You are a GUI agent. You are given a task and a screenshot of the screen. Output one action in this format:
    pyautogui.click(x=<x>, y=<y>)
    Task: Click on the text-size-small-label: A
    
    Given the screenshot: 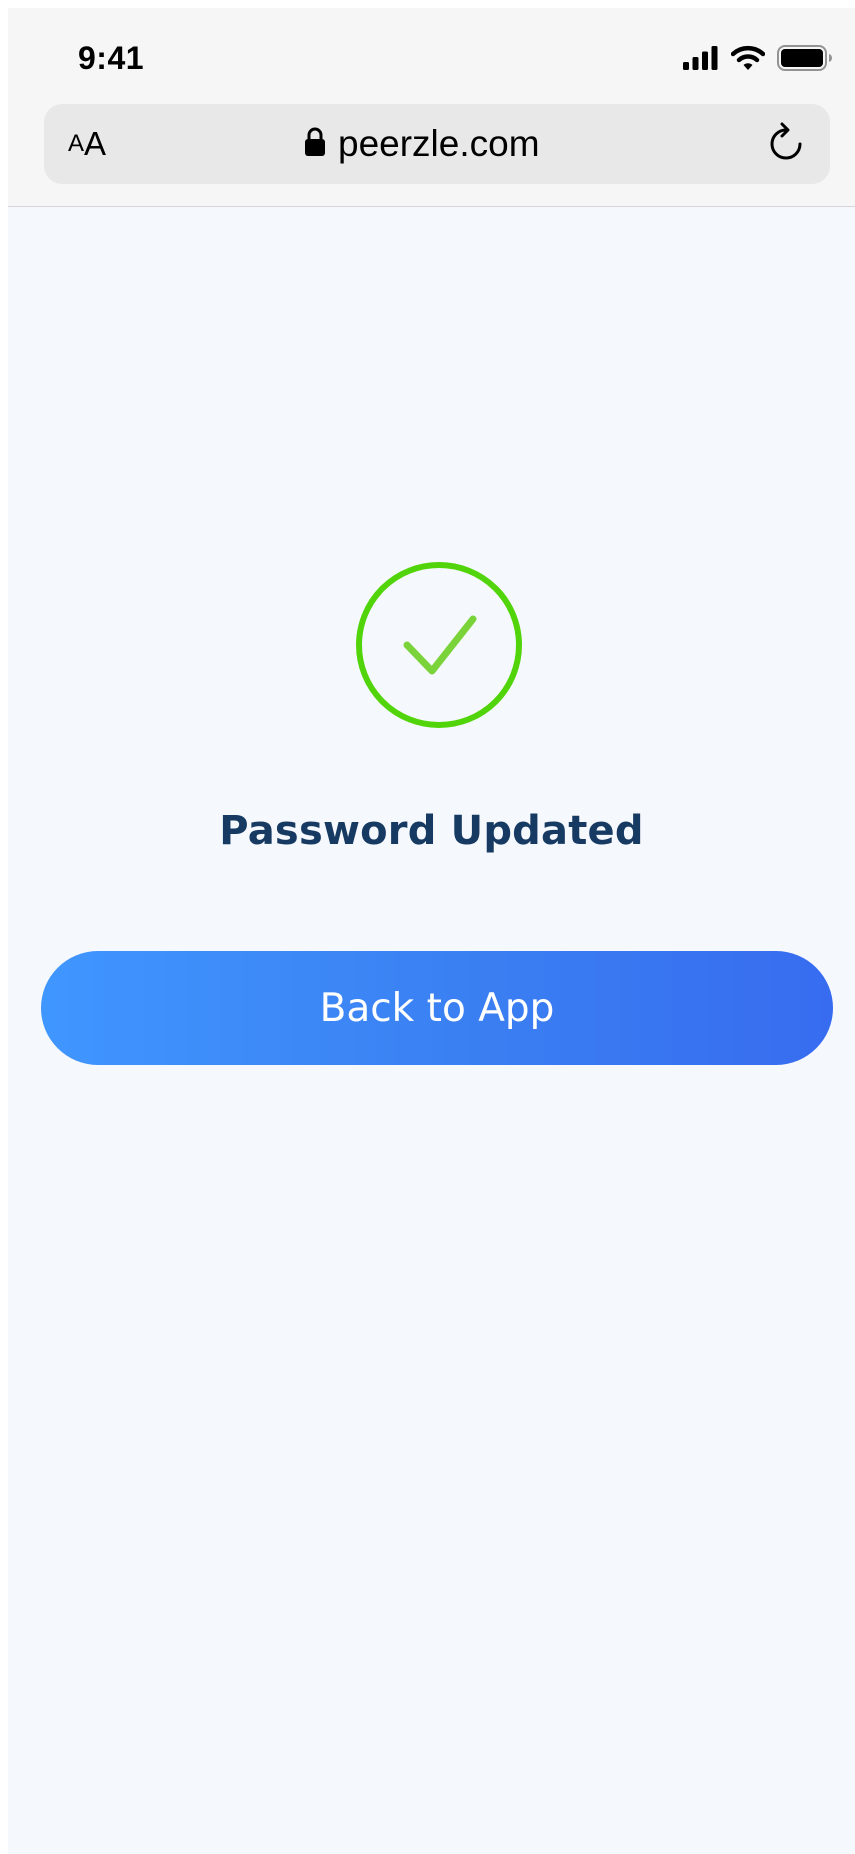 What is the action you would take?
    pyautogui.click(x=76, y=143)
    